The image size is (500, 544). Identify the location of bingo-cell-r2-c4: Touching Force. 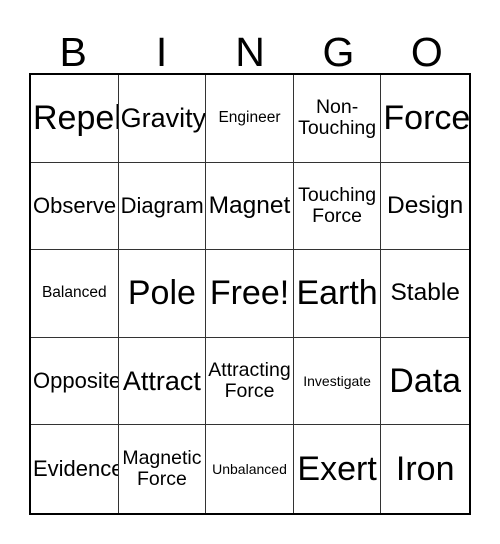
(337, 206).